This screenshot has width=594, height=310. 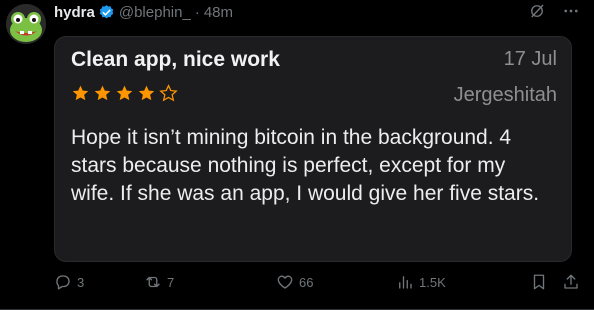 I want to click on repost-icon, so click(x=153, y=282).